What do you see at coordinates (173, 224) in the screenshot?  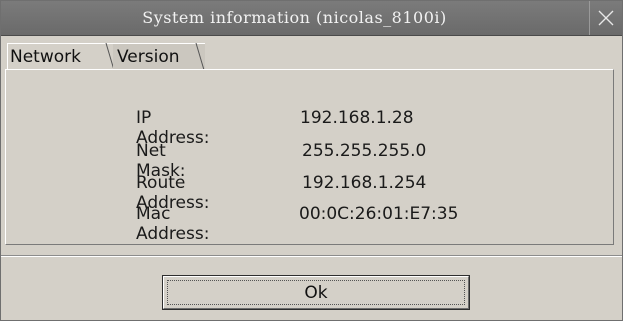 I see `mac-address-label: Mac Address:` at bounding box center [173, 224].